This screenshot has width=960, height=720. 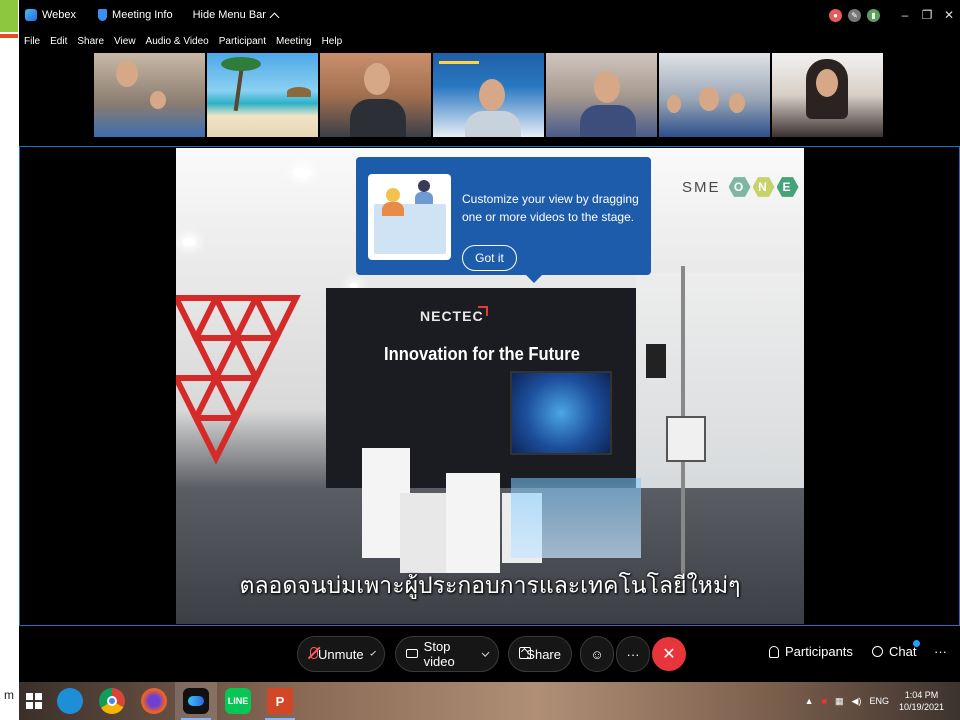 I want to click on share-icon, so click(x=525, y=654).